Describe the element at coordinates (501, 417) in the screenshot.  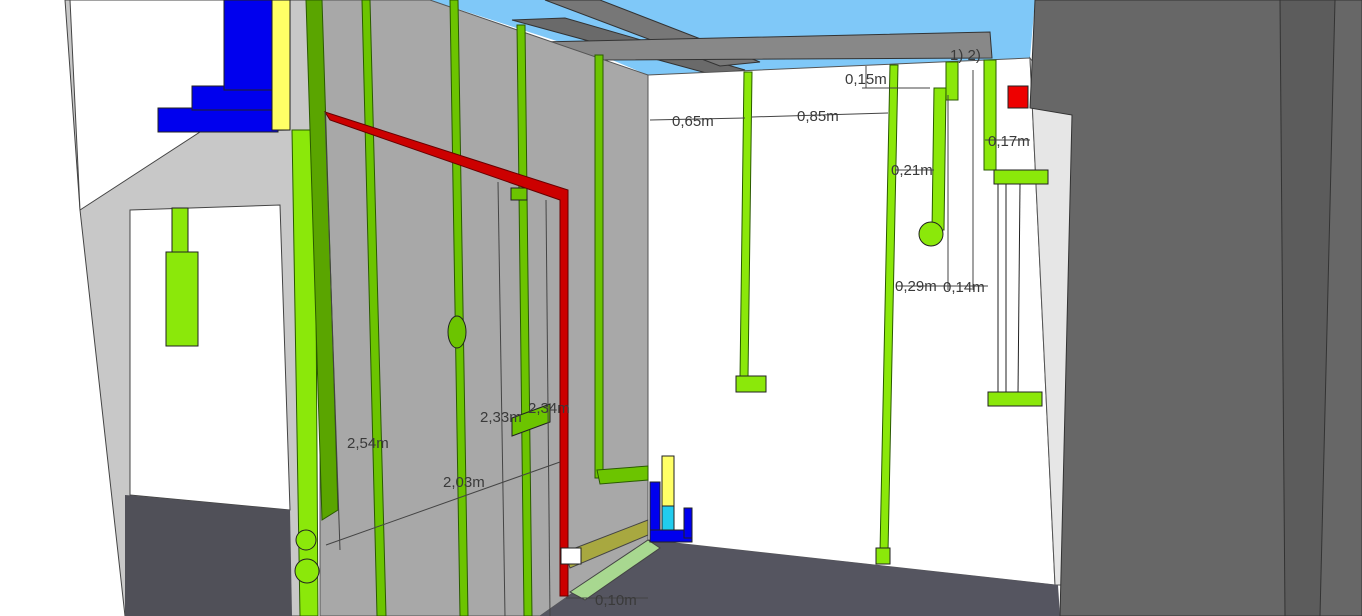
I see `dim-label-233: 2,33m` at that location.